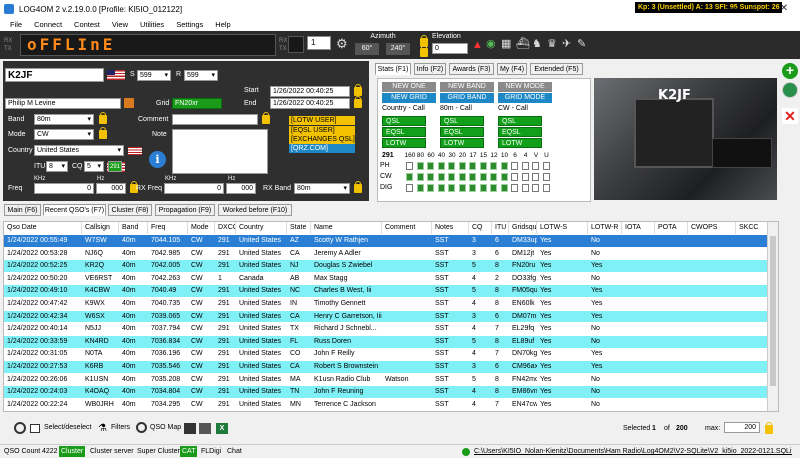 This screenshot has height=458, width=800. Describe the element at coordinates (506, 44) in the screenshot. I see `grid-icon: ▦` at that location.